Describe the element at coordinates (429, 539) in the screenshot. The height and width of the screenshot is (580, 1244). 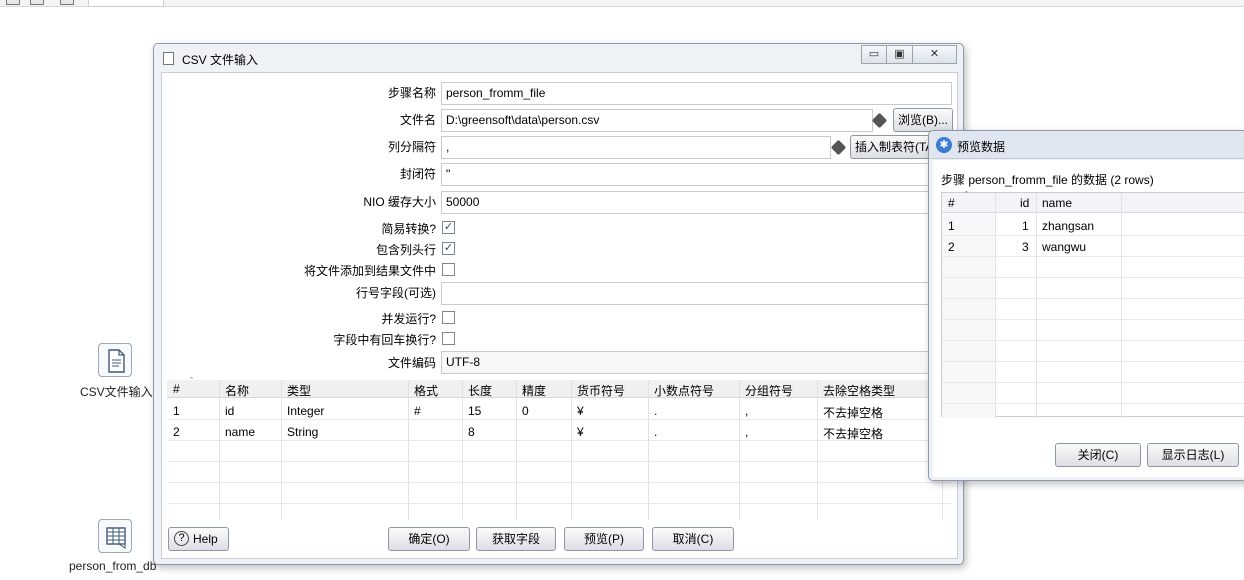
I see `ok-button: 确定(O)` at that location.